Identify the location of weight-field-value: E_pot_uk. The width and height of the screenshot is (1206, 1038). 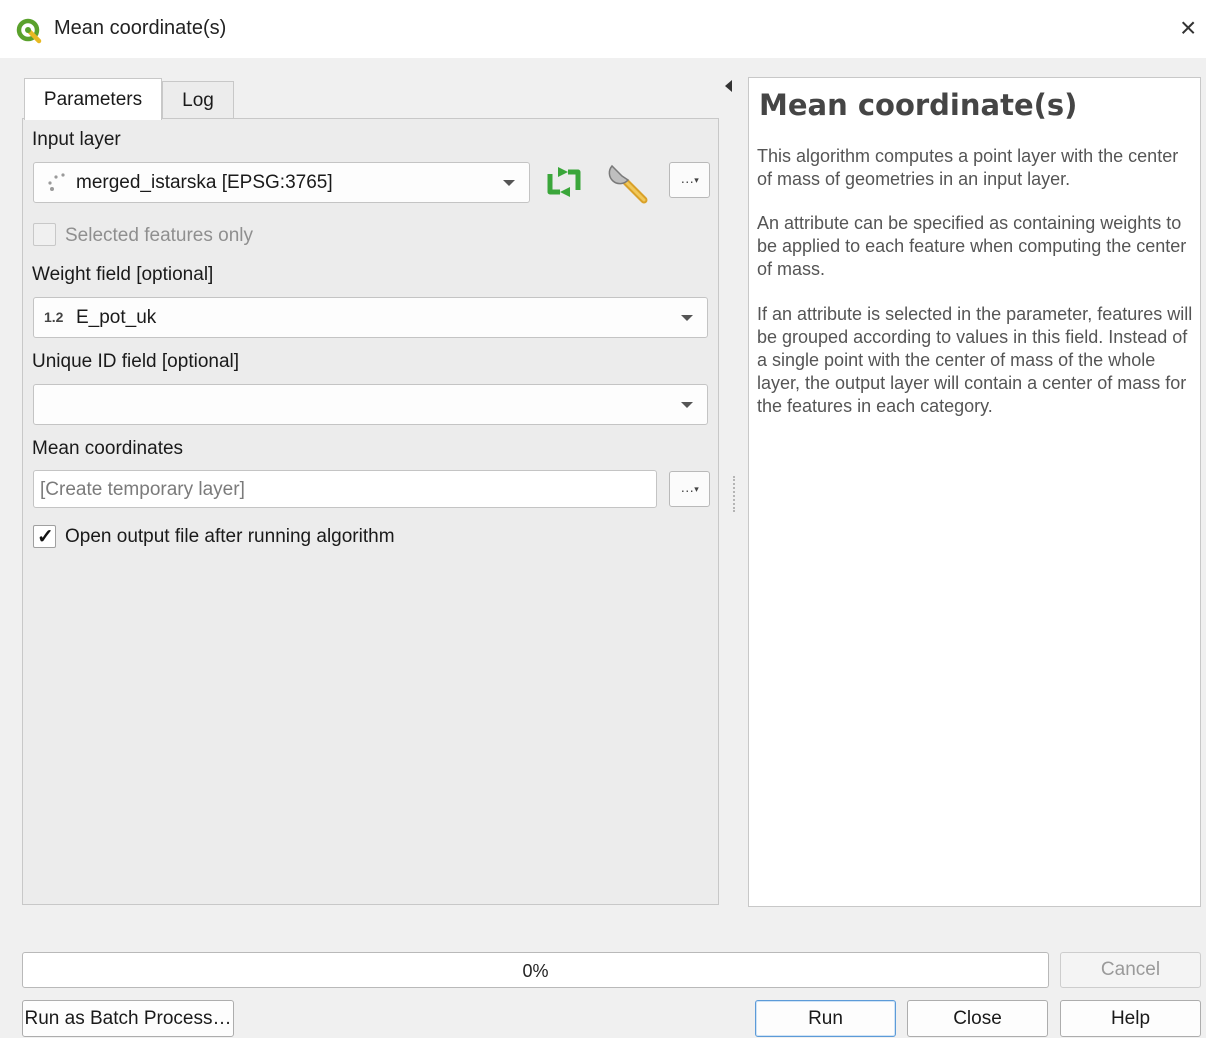
(116, 317).